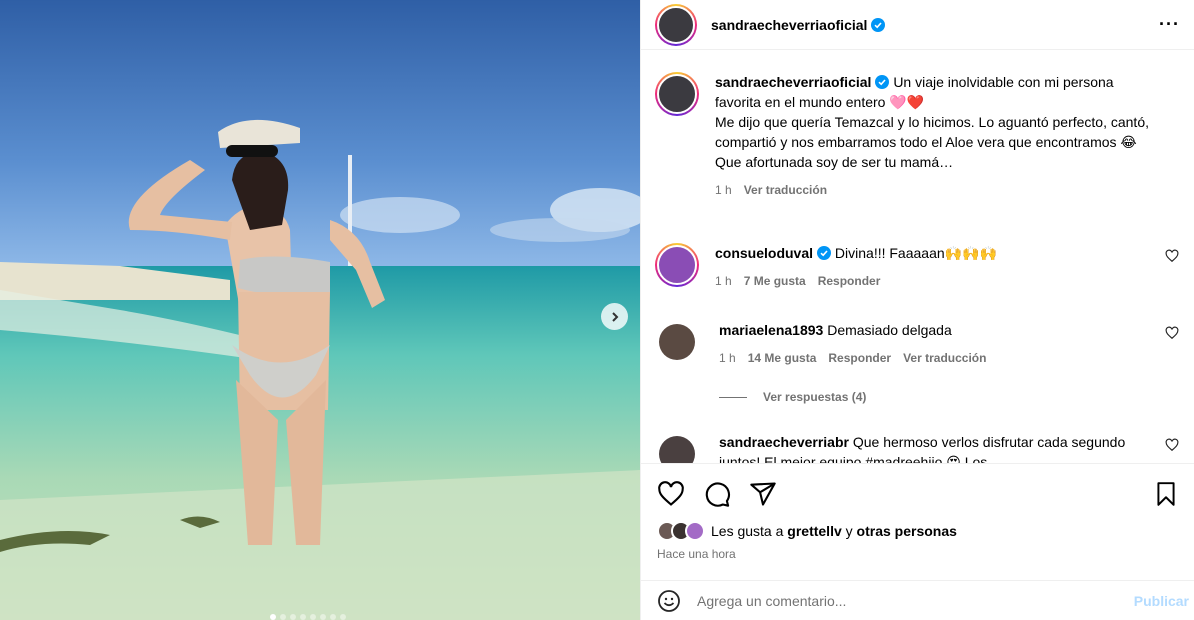 The width and height of the screenshot is (1194, 620). I want to click on liker-avatar, so click(695, 531).